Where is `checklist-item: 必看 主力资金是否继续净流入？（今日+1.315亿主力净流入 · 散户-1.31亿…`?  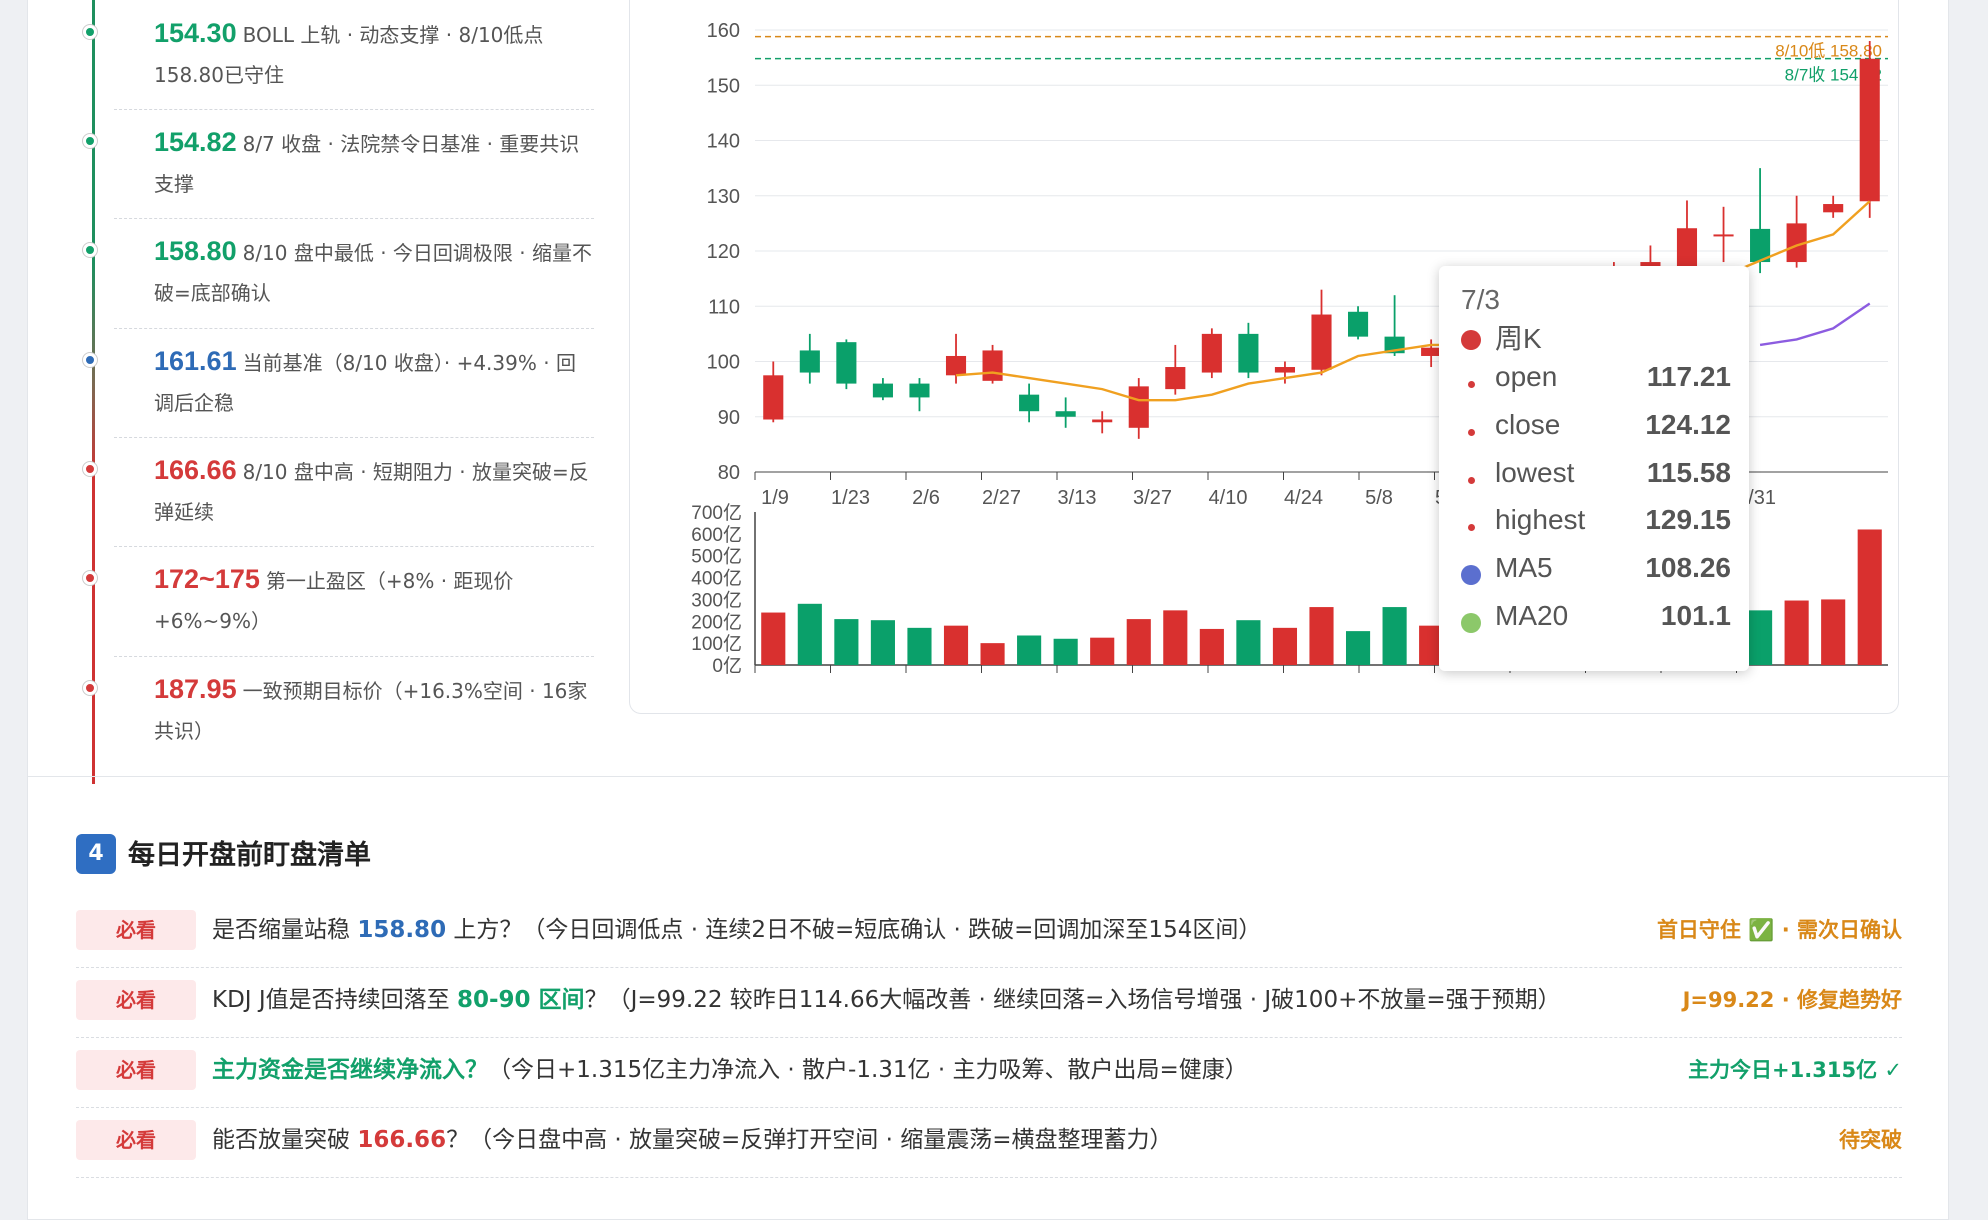
checklist-item: 必看 主力资金是否继续净流入？（今日+1.315亿主力净流入 · 散户-1.31亿… is located at coordinates (989, 1073).